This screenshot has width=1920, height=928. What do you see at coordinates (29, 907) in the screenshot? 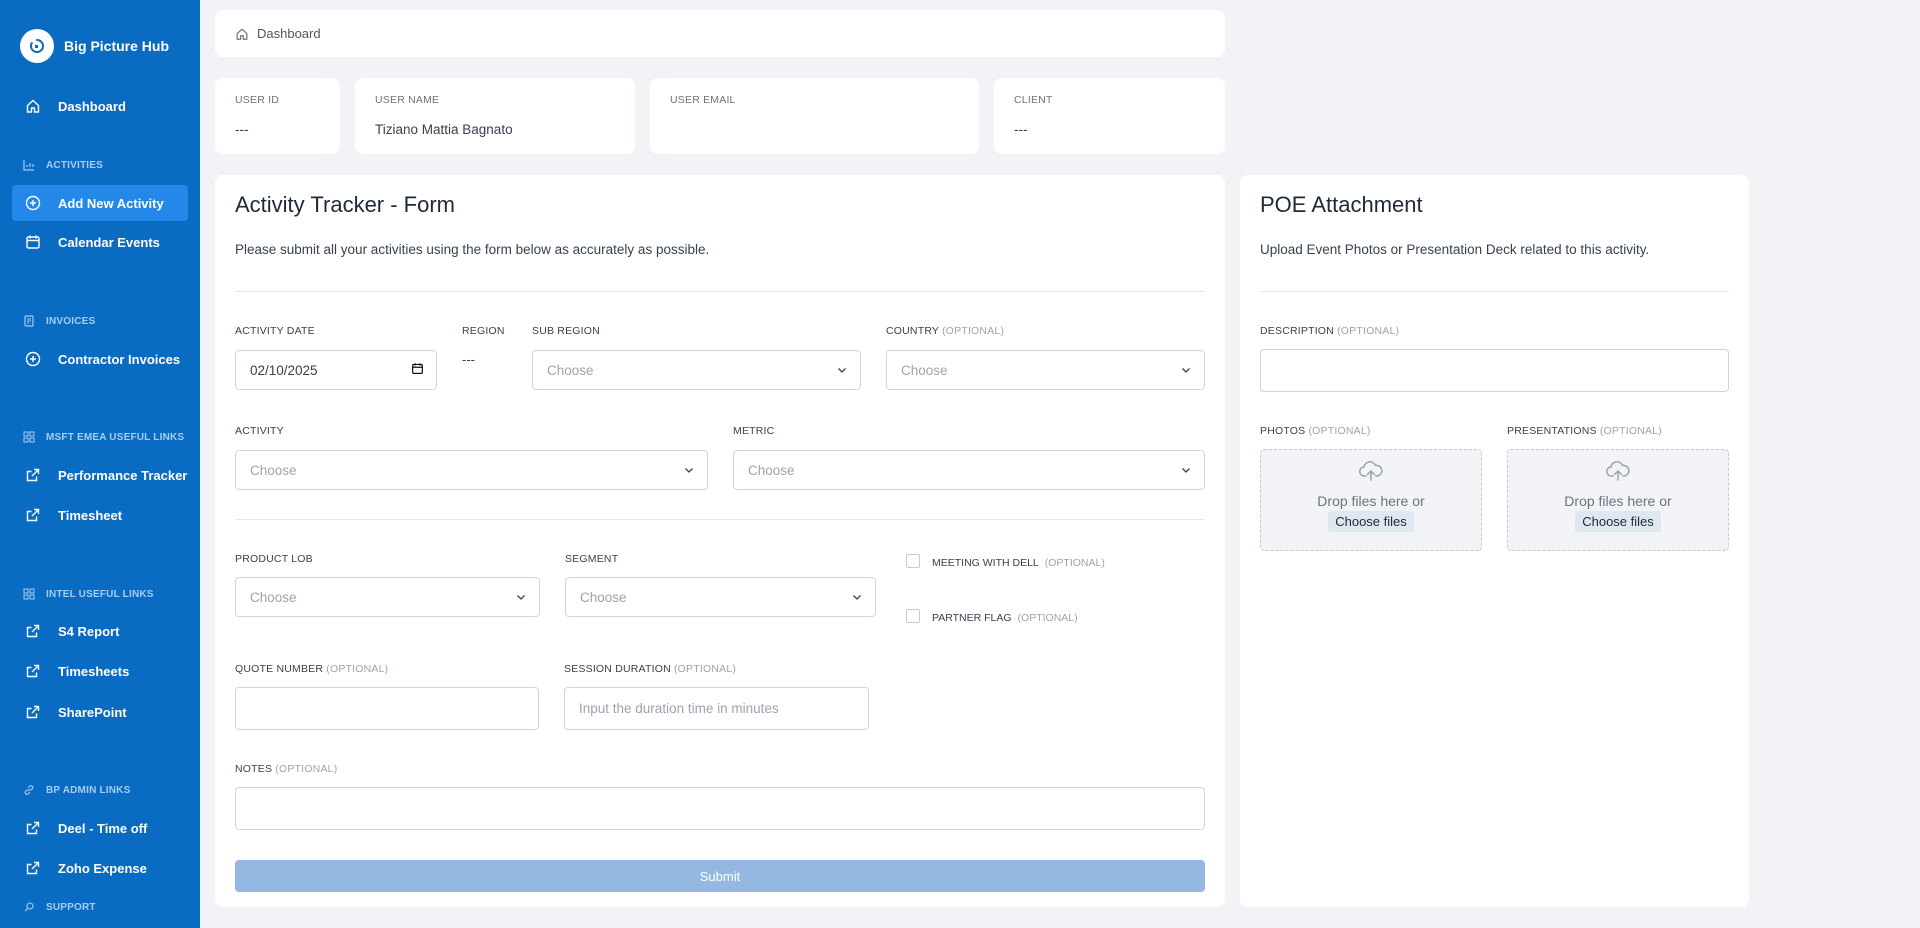
I see `support-icon` at bounding box center [29, 907].